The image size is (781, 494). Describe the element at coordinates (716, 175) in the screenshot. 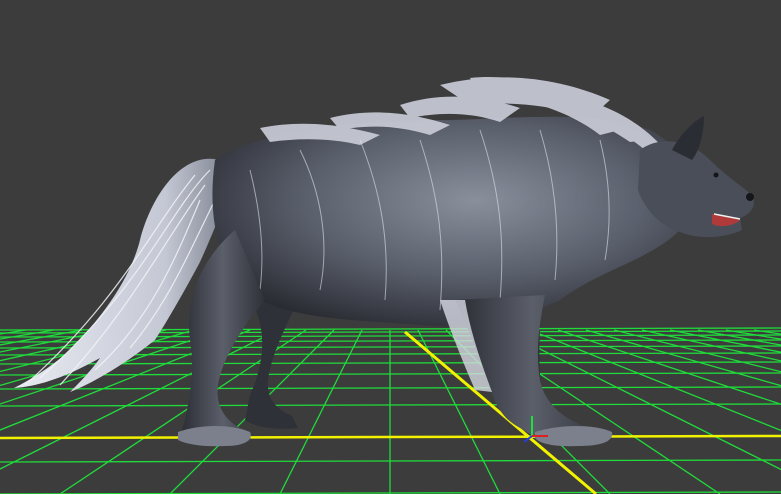

I see `wolf-eye` at that location.